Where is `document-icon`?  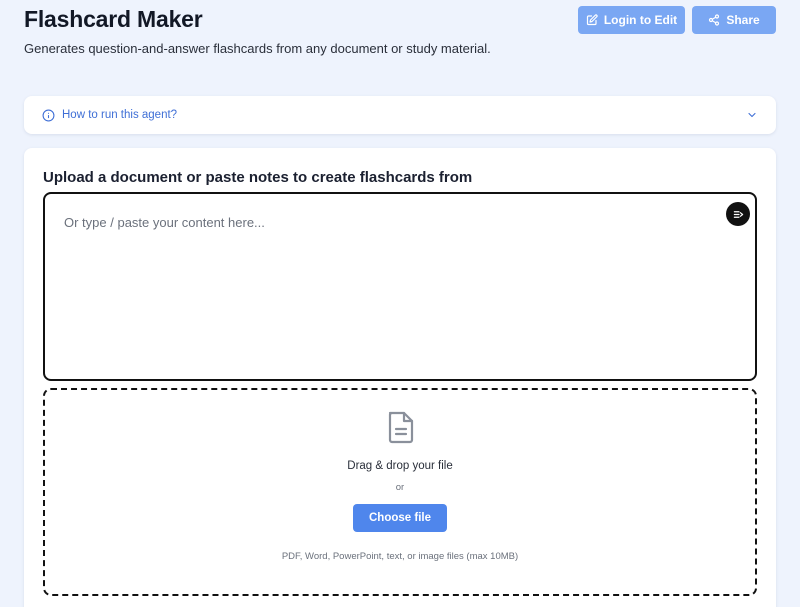
document-icon is located at coordinates (401, 427).